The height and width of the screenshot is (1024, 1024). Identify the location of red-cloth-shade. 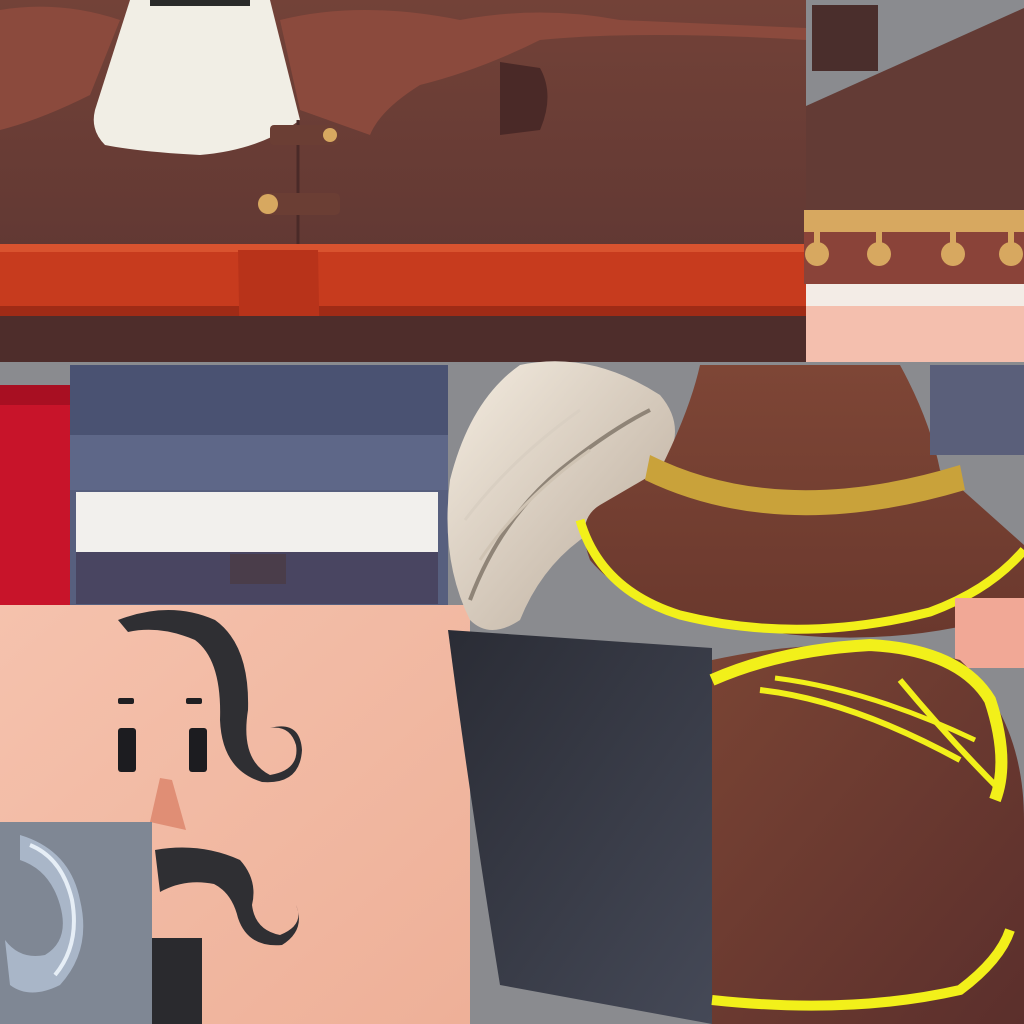
(38, 395).